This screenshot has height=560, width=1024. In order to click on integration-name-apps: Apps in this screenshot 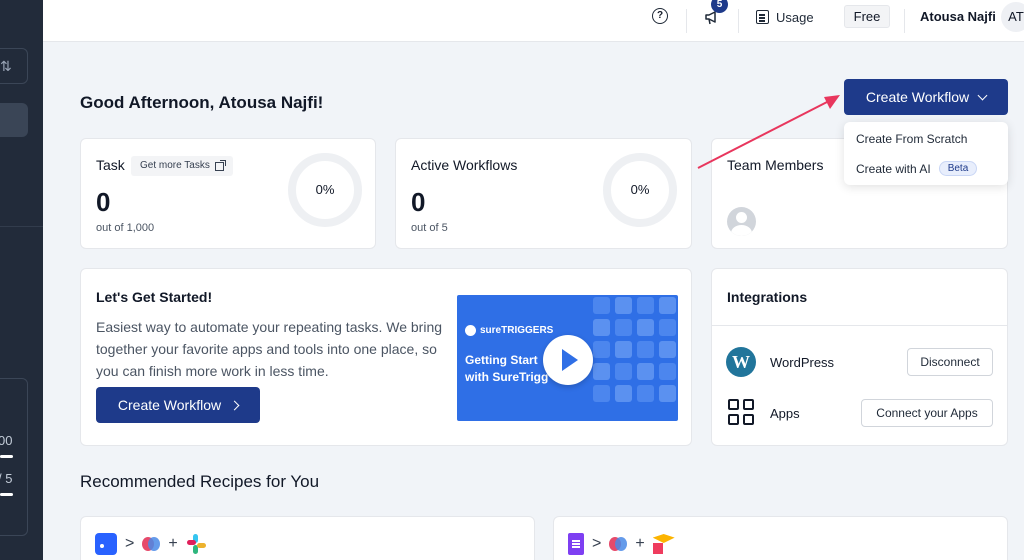, I will do `click(785, 413)`.